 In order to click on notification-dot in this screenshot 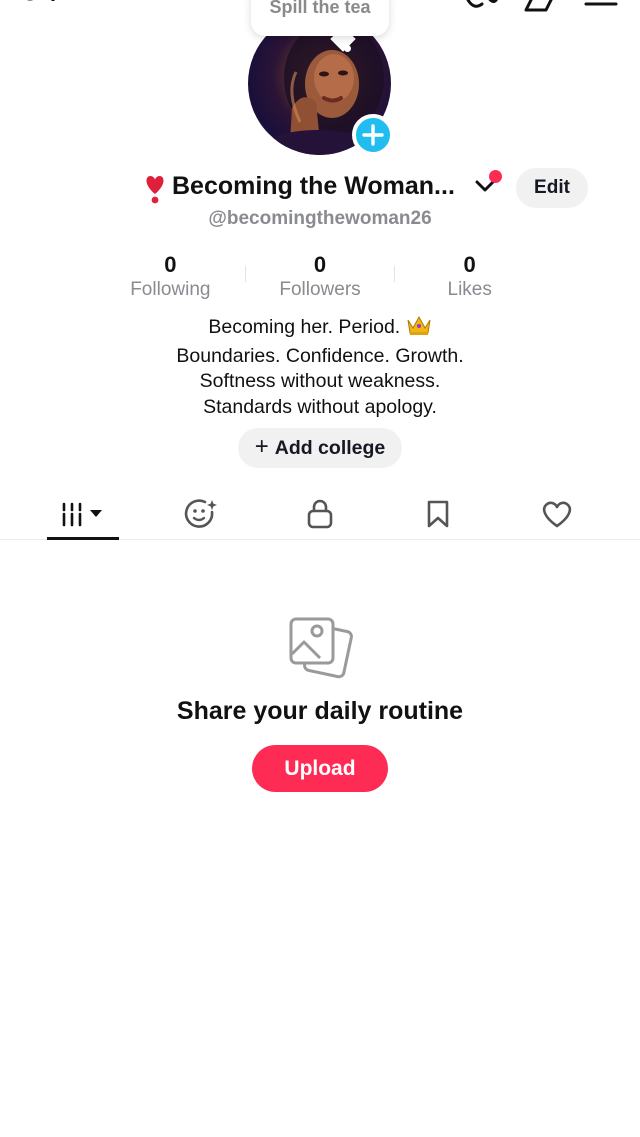, I will do `click(495, 176)`.